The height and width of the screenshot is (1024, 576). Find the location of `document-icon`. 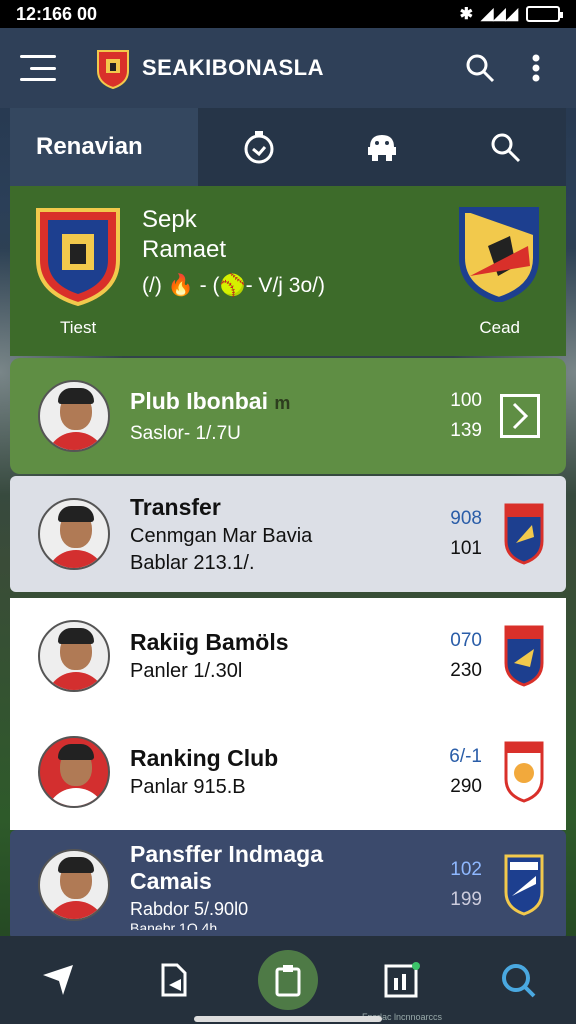

document-icon is located at coordinates (174, 980).